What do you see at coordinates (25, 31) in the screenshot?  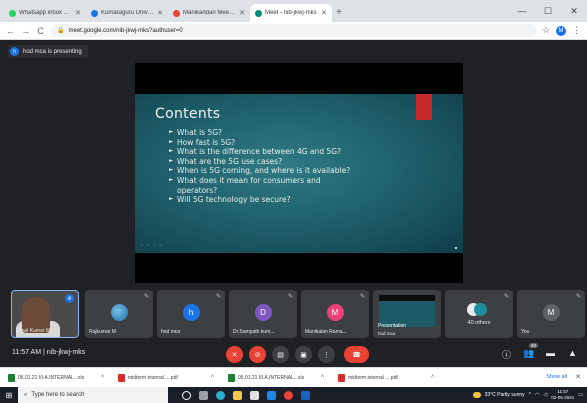 I see `forward-button: →` at bounding box center [25, 31].